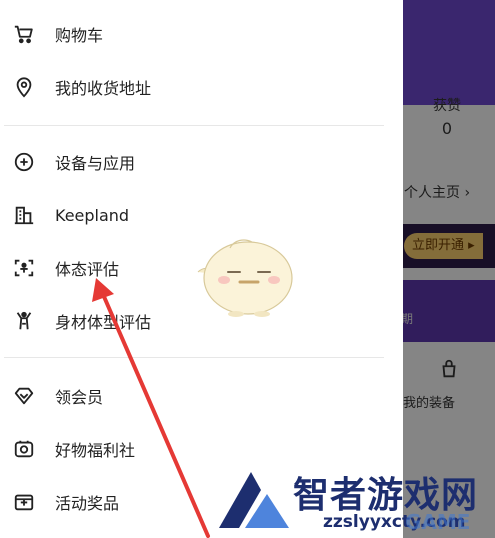 The width and height of the screenshot is (495, 538). Describe the element at coordinates (201, 162) in the screenshot. I see `menu-item-devices: 设备与应用` at that location.